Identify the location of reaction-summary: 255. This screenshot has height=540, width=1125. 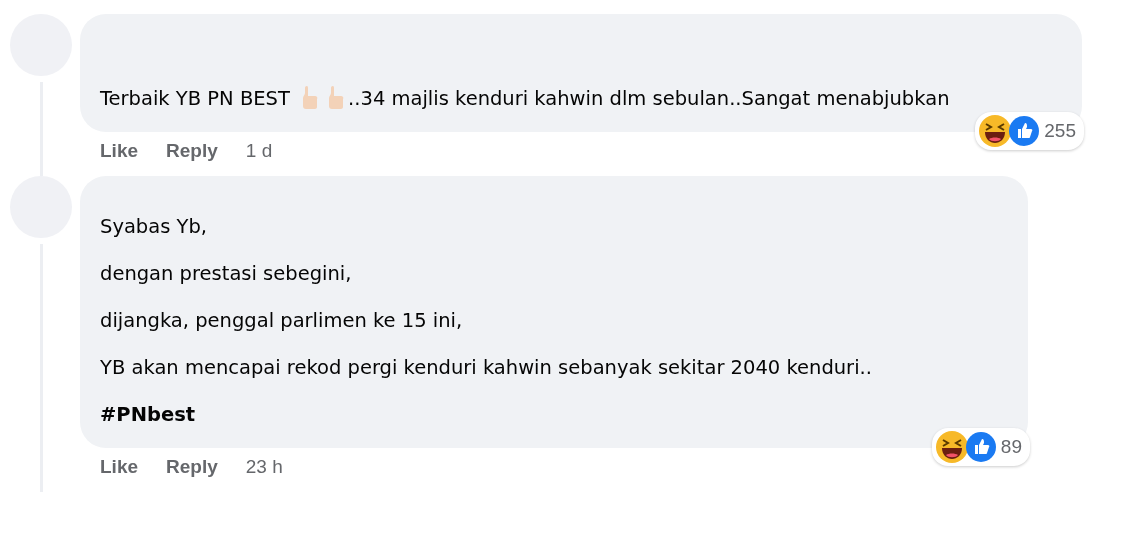
(1029, 131).